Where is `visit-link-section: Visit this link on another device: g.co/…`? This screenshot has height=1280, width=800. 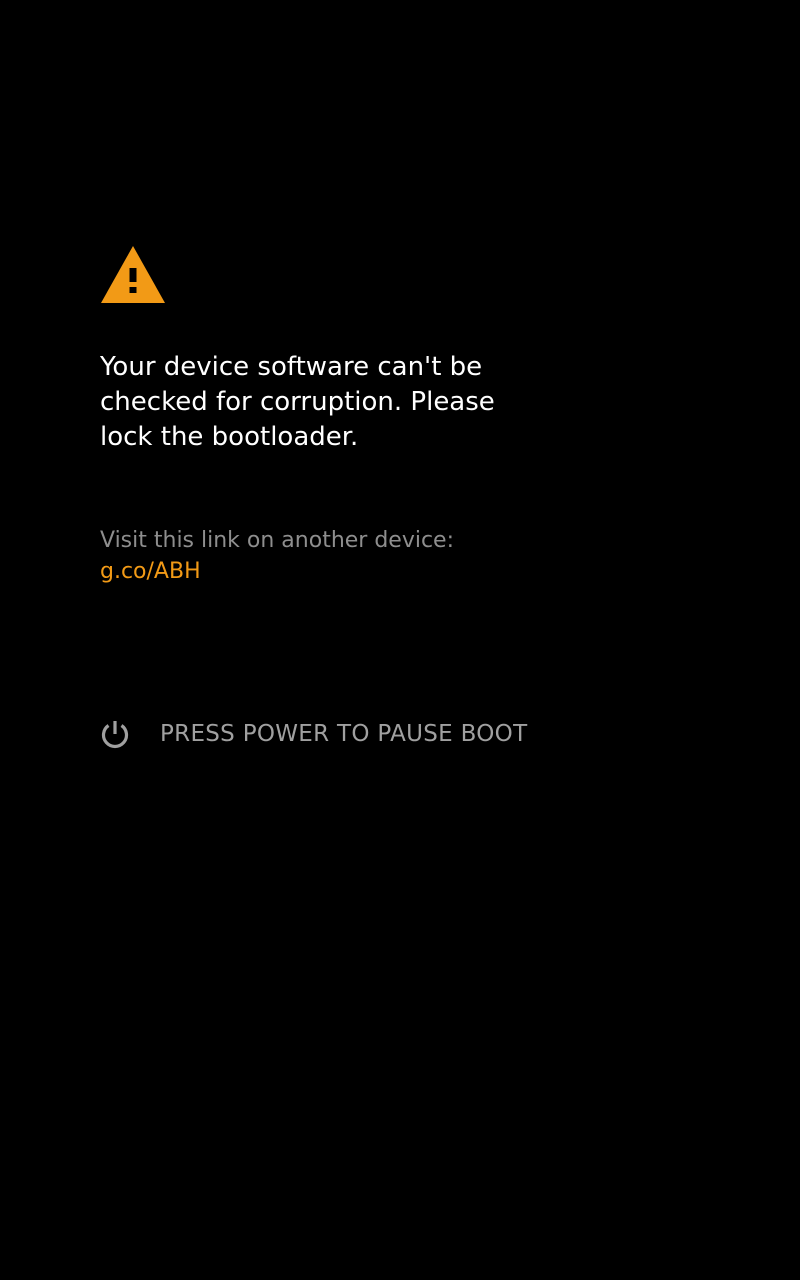
visit-link-section: Visit this link on another device: g.co/… is located at coordinates (360, 557).